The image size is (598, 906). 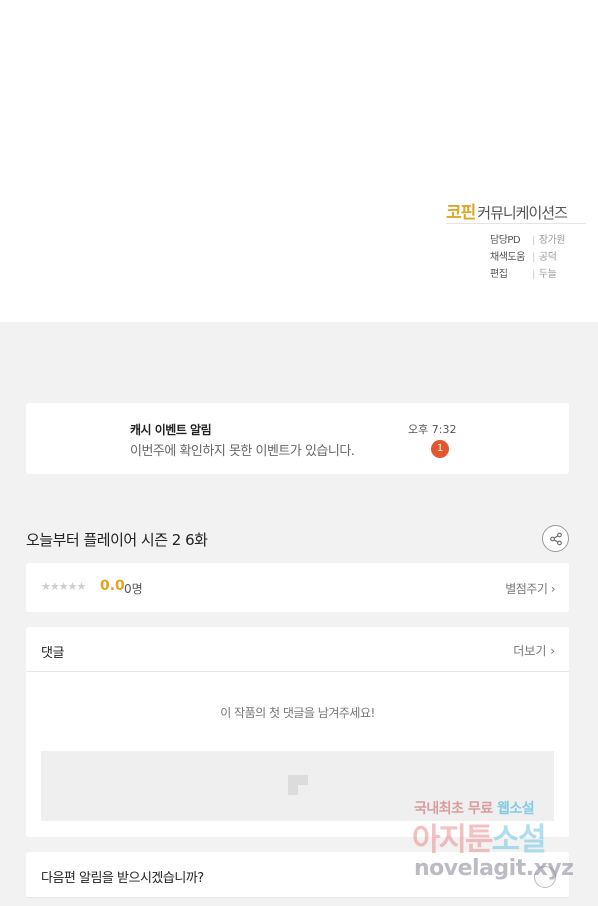 I want to click on image-placeholder-icon, so click(x=298, y=785).